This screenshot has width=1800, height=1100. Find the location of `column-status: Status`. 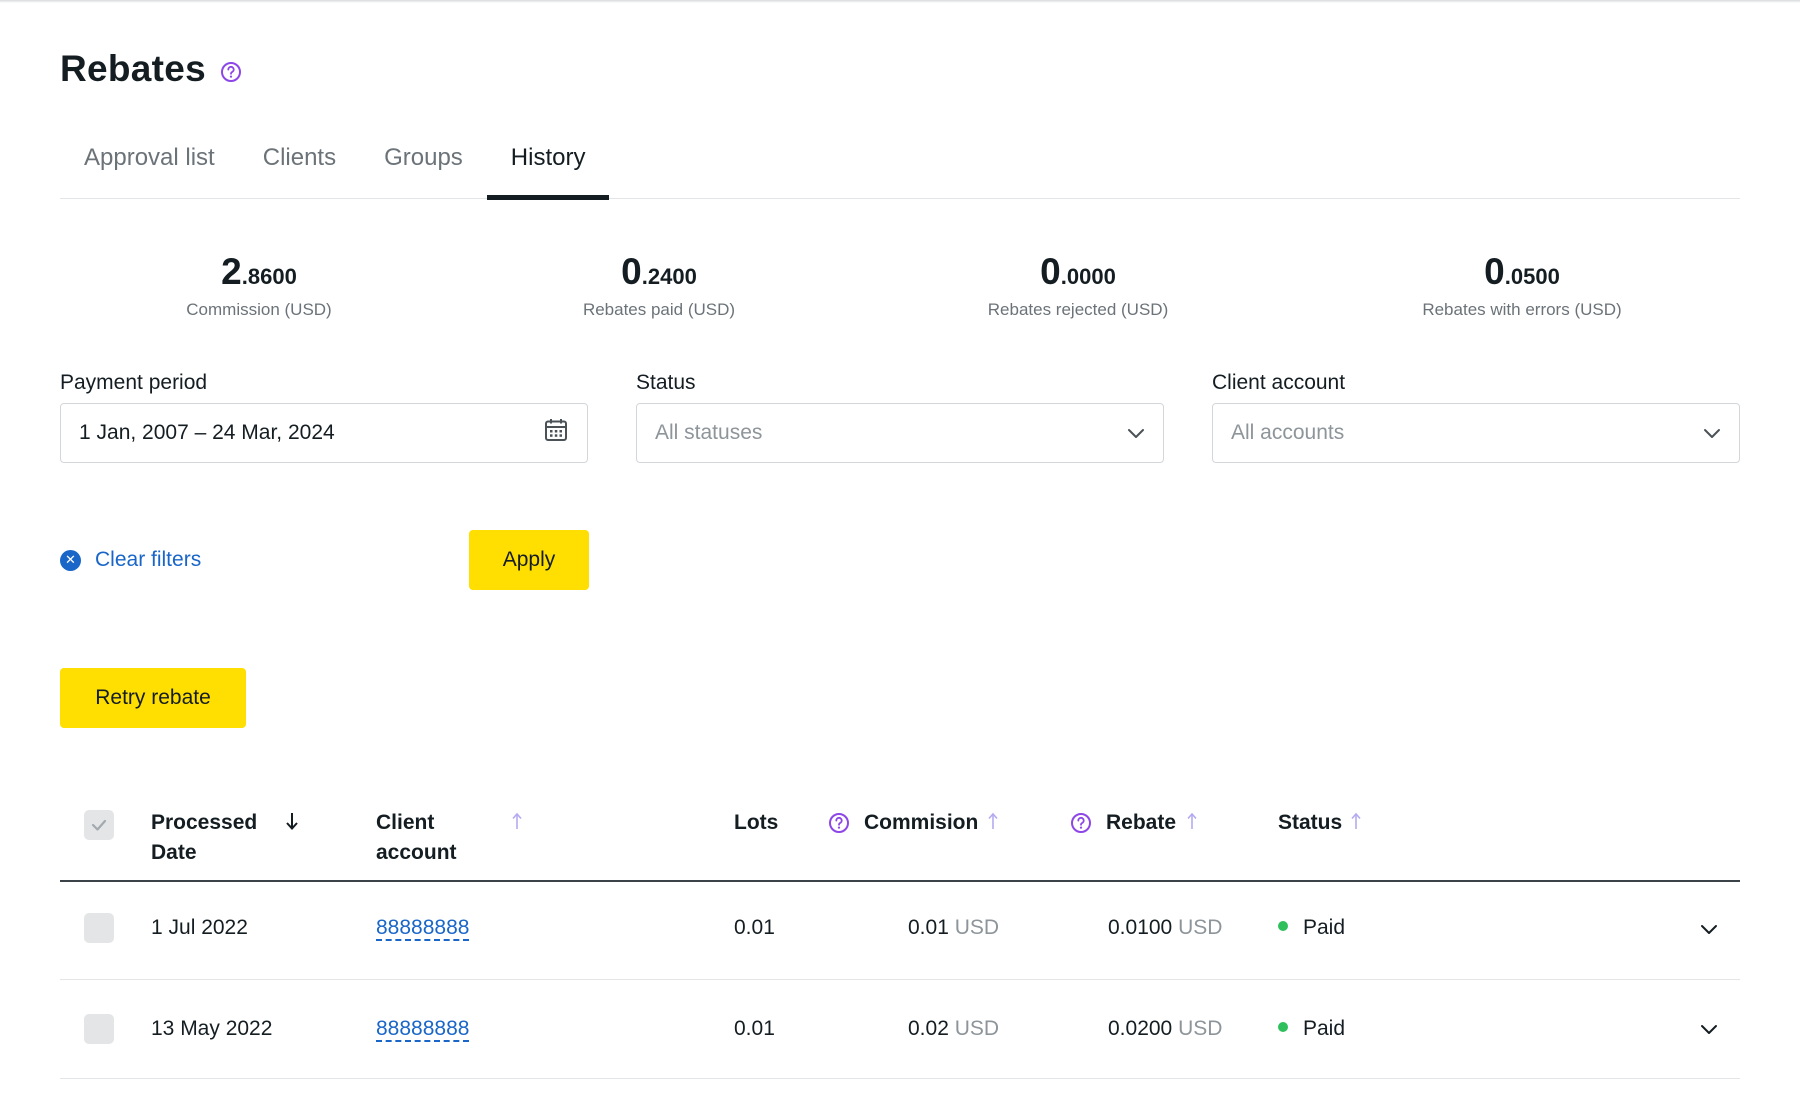

column-status: Status is located at coordinates (1310, 823).